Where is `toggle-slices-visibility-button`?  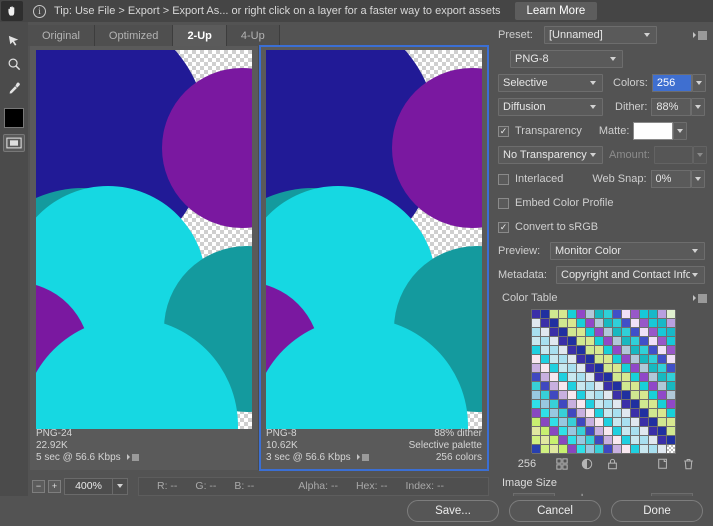
toggle-slices-visibility-button is located at coordinates (14, 143).